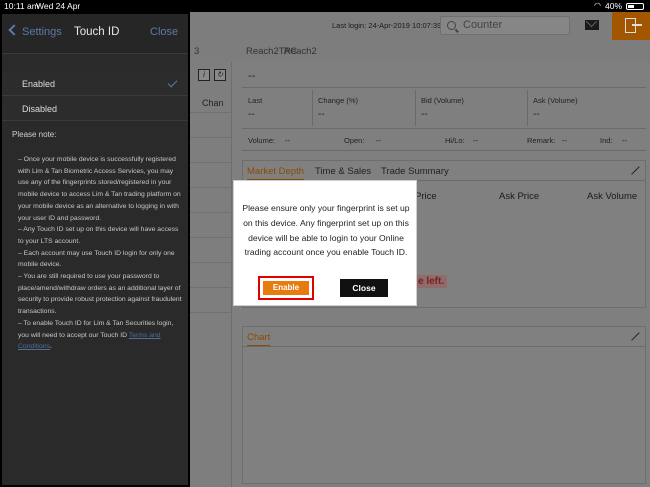 This screenshot has width=650, height=487. I want to click on volume-label: Volume:, so click(262, 140).